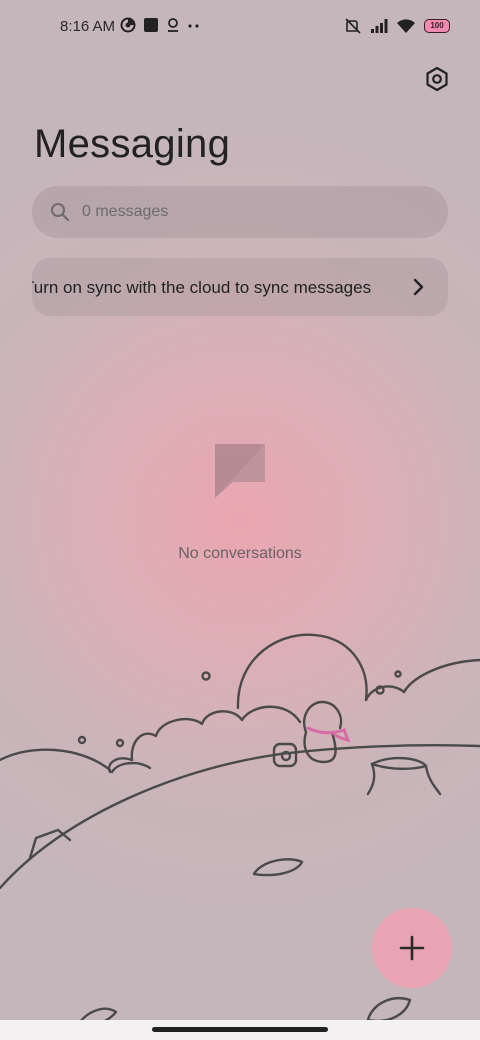  I want to click on more-dots-icon, so click(193, 26).